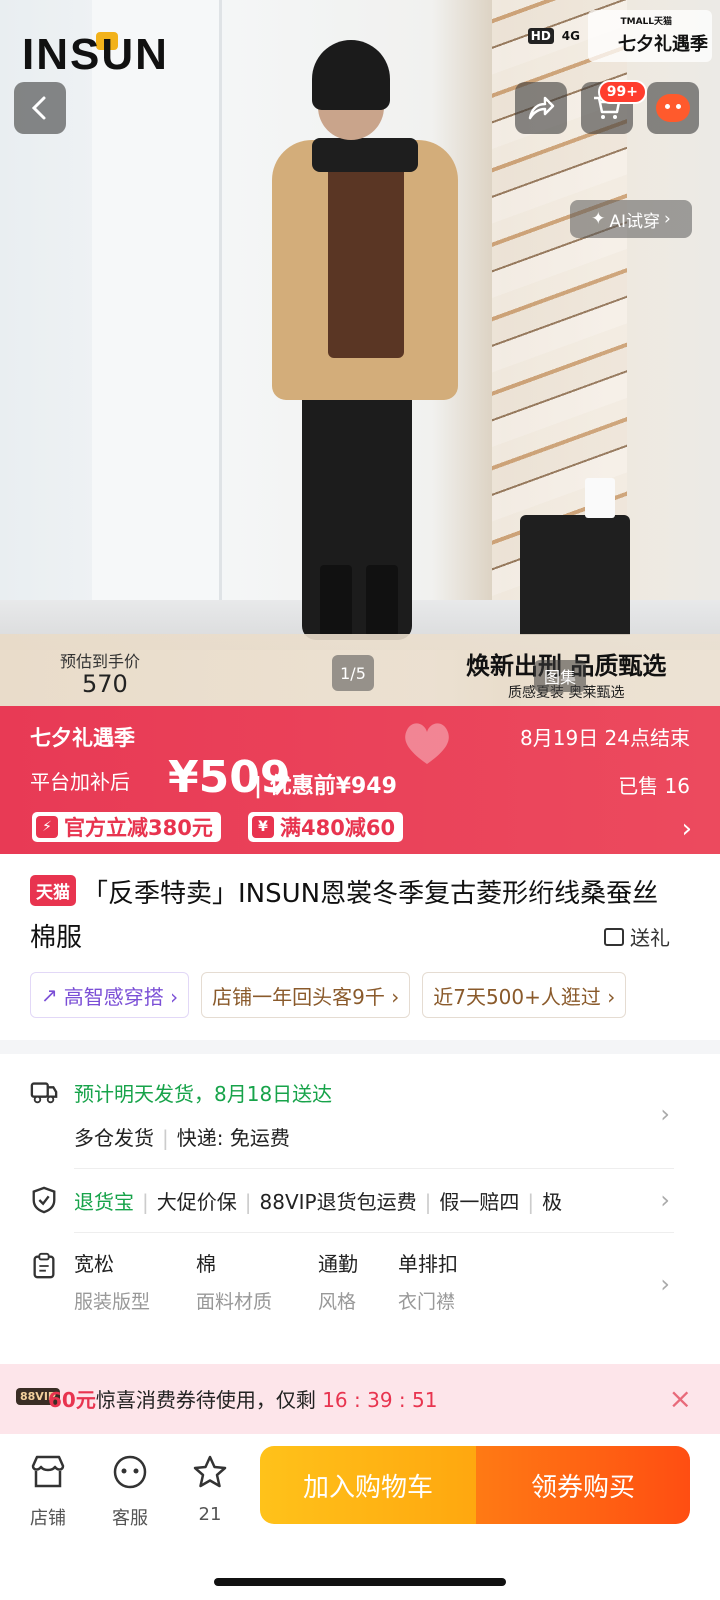 The image size is (720, 1600). What do you see at coordinates (47, 827) in the screenshot?
I see `lightning-icon: ⚡` at bounding box center [47, 827].